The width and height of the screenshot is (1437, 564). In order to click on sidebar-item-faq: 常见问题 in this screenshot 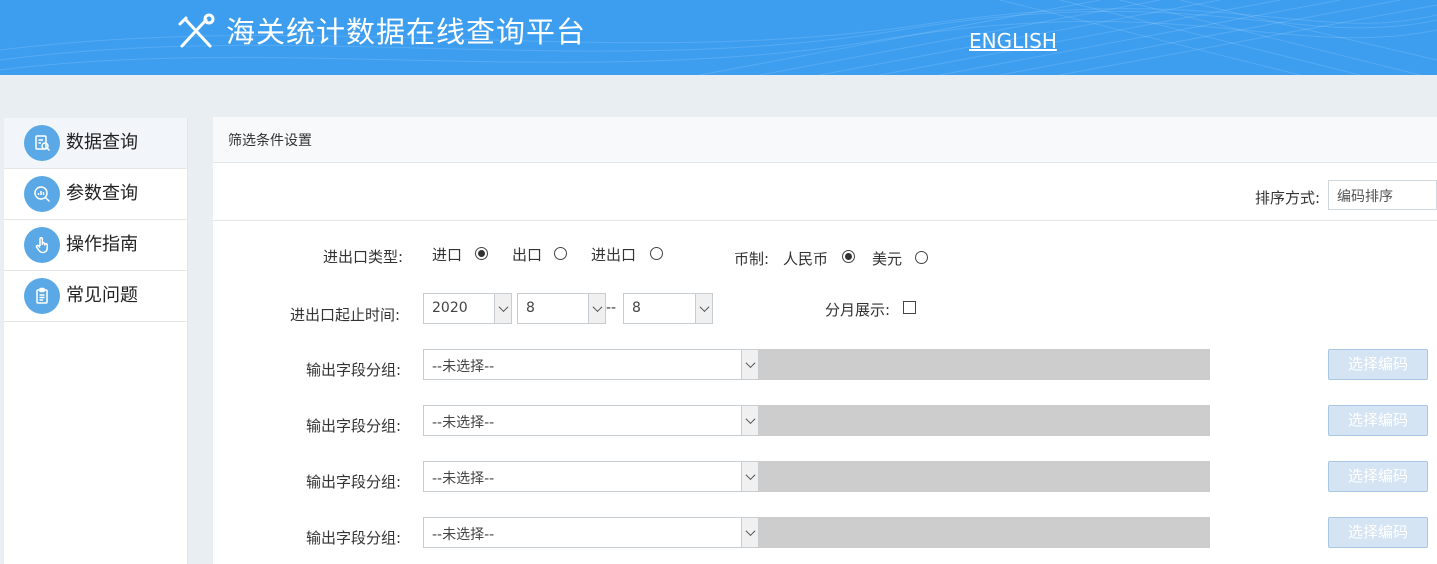, I will do `click(95, 296)`.